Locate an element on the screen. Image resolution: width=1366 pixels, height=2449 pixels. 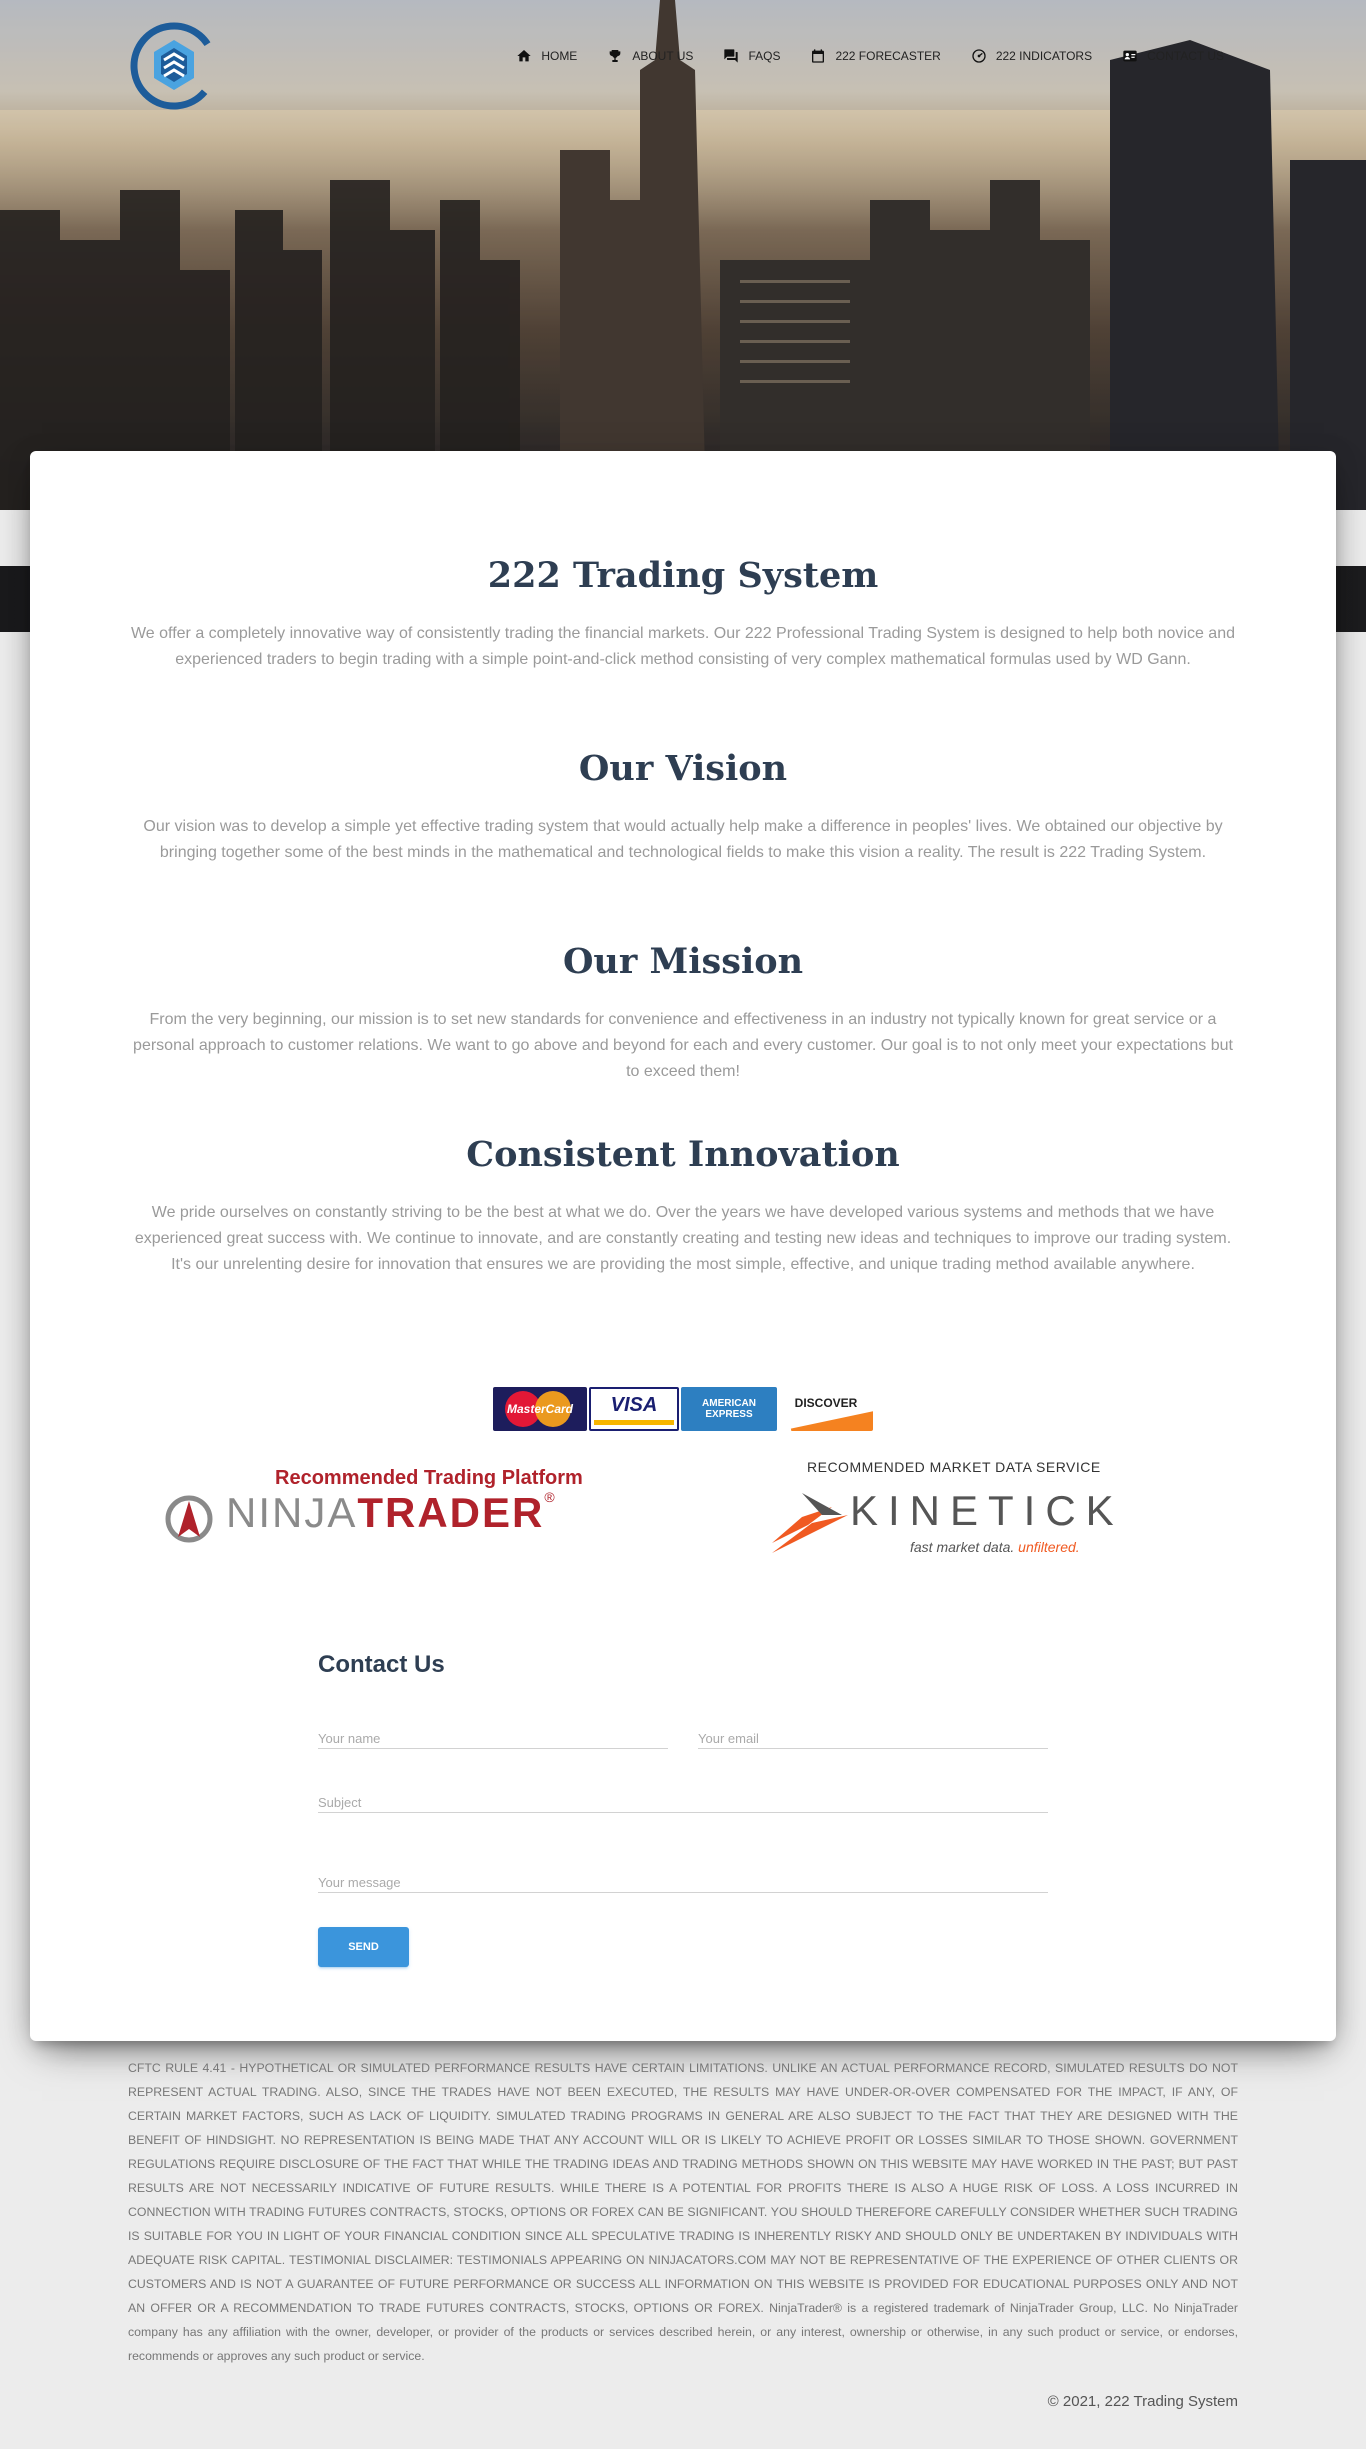
section-title-innovation: Consistent Innovation is located at coordinates (683, 1154).